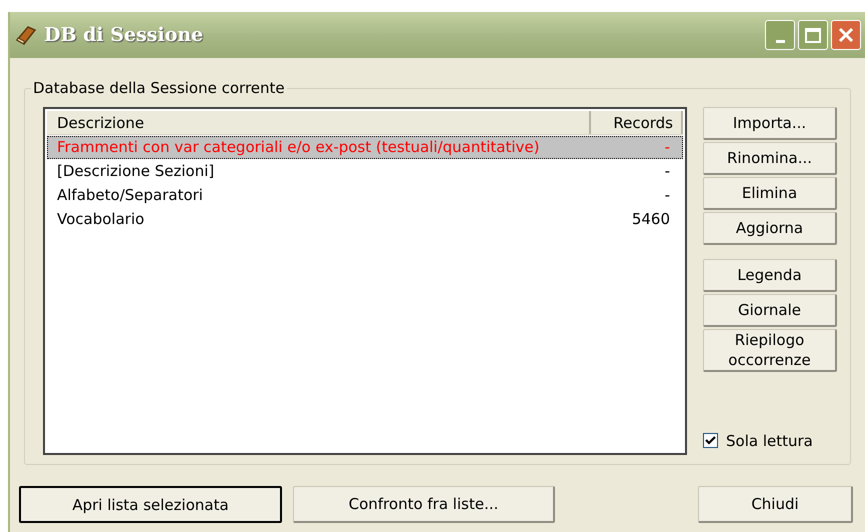 This screenshot has width=865, height=532. I want to click on close-icon, so click(846, 35).